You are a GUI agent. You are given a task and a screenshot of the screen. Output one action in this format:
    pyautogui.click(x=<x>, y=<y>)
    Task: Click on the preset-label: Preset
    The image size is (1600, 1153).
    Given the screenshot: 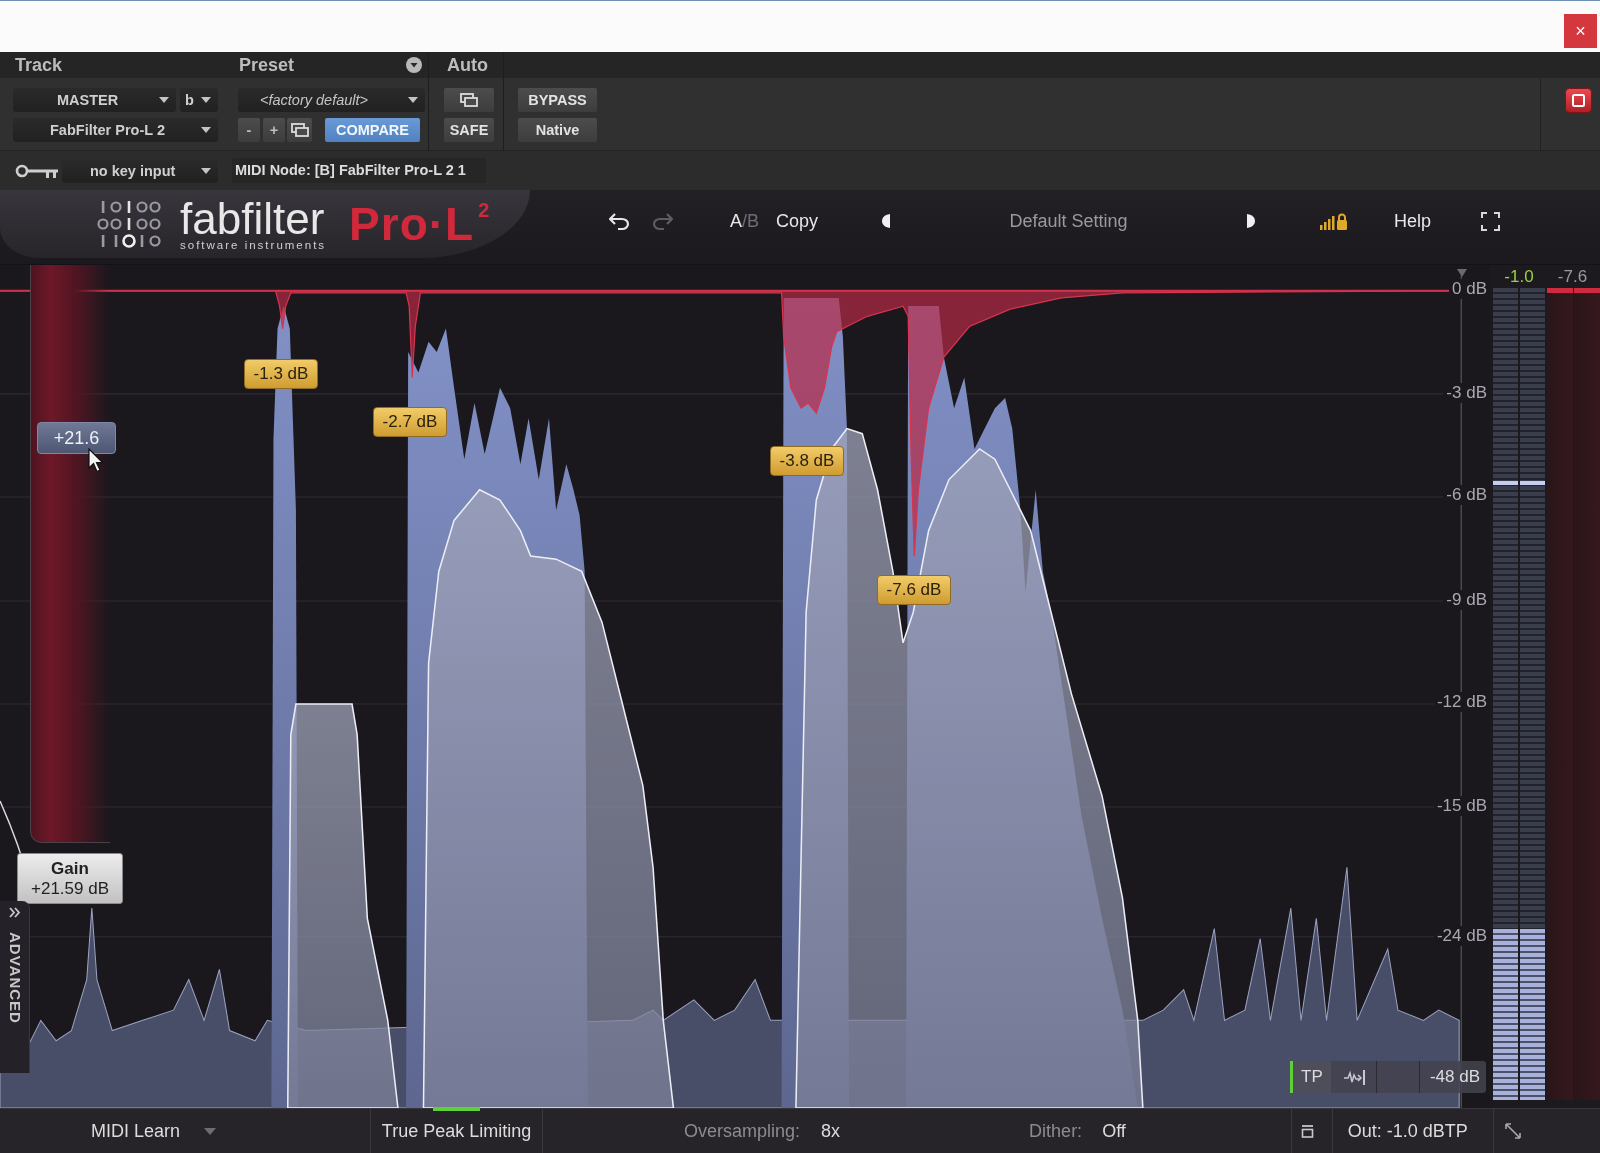 What is the action you would take?
    pyautogui.click(x=267, y=65)
    